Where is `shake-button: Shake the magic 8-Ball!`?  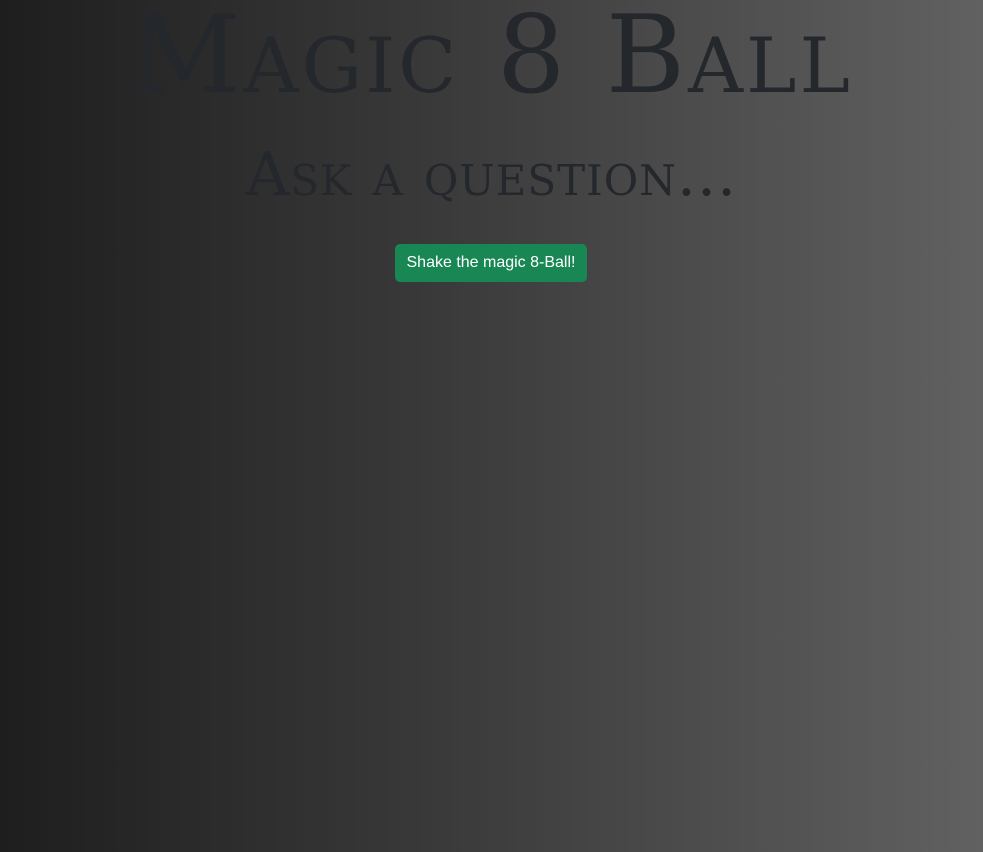 shake-button: Shake the magic 8-Ball! is located at coordinates (491, 263).